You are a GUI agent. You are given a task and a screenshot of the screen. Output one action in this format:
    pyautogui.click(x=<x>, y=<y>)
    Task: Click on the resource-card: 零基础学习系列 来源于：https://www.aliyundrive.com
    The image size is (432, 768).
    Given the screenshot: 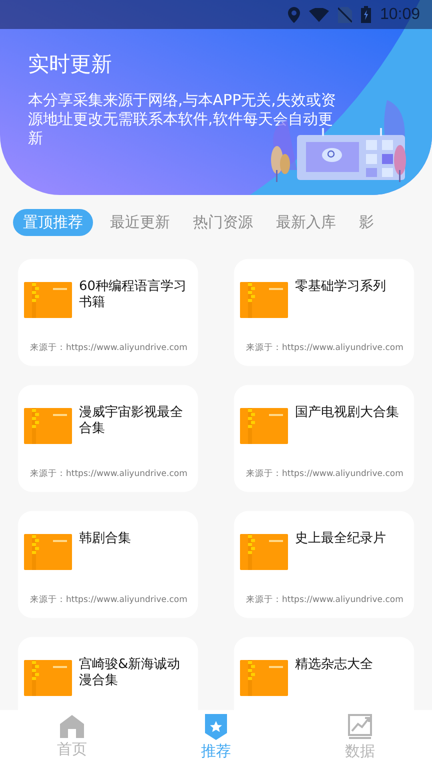 What is the action you would take?
    pyautogui.click(x=324, y=312)
    